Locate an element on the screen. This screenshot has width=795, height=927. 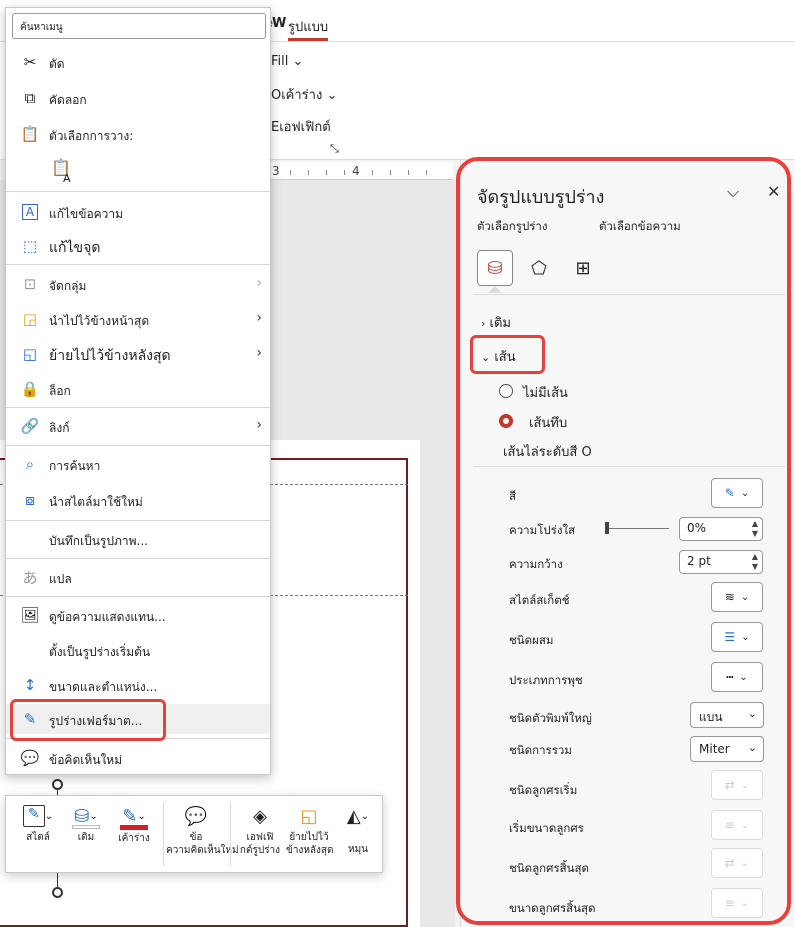
style-icon: ✎ ⌄ is located at coordinates (38, 816).